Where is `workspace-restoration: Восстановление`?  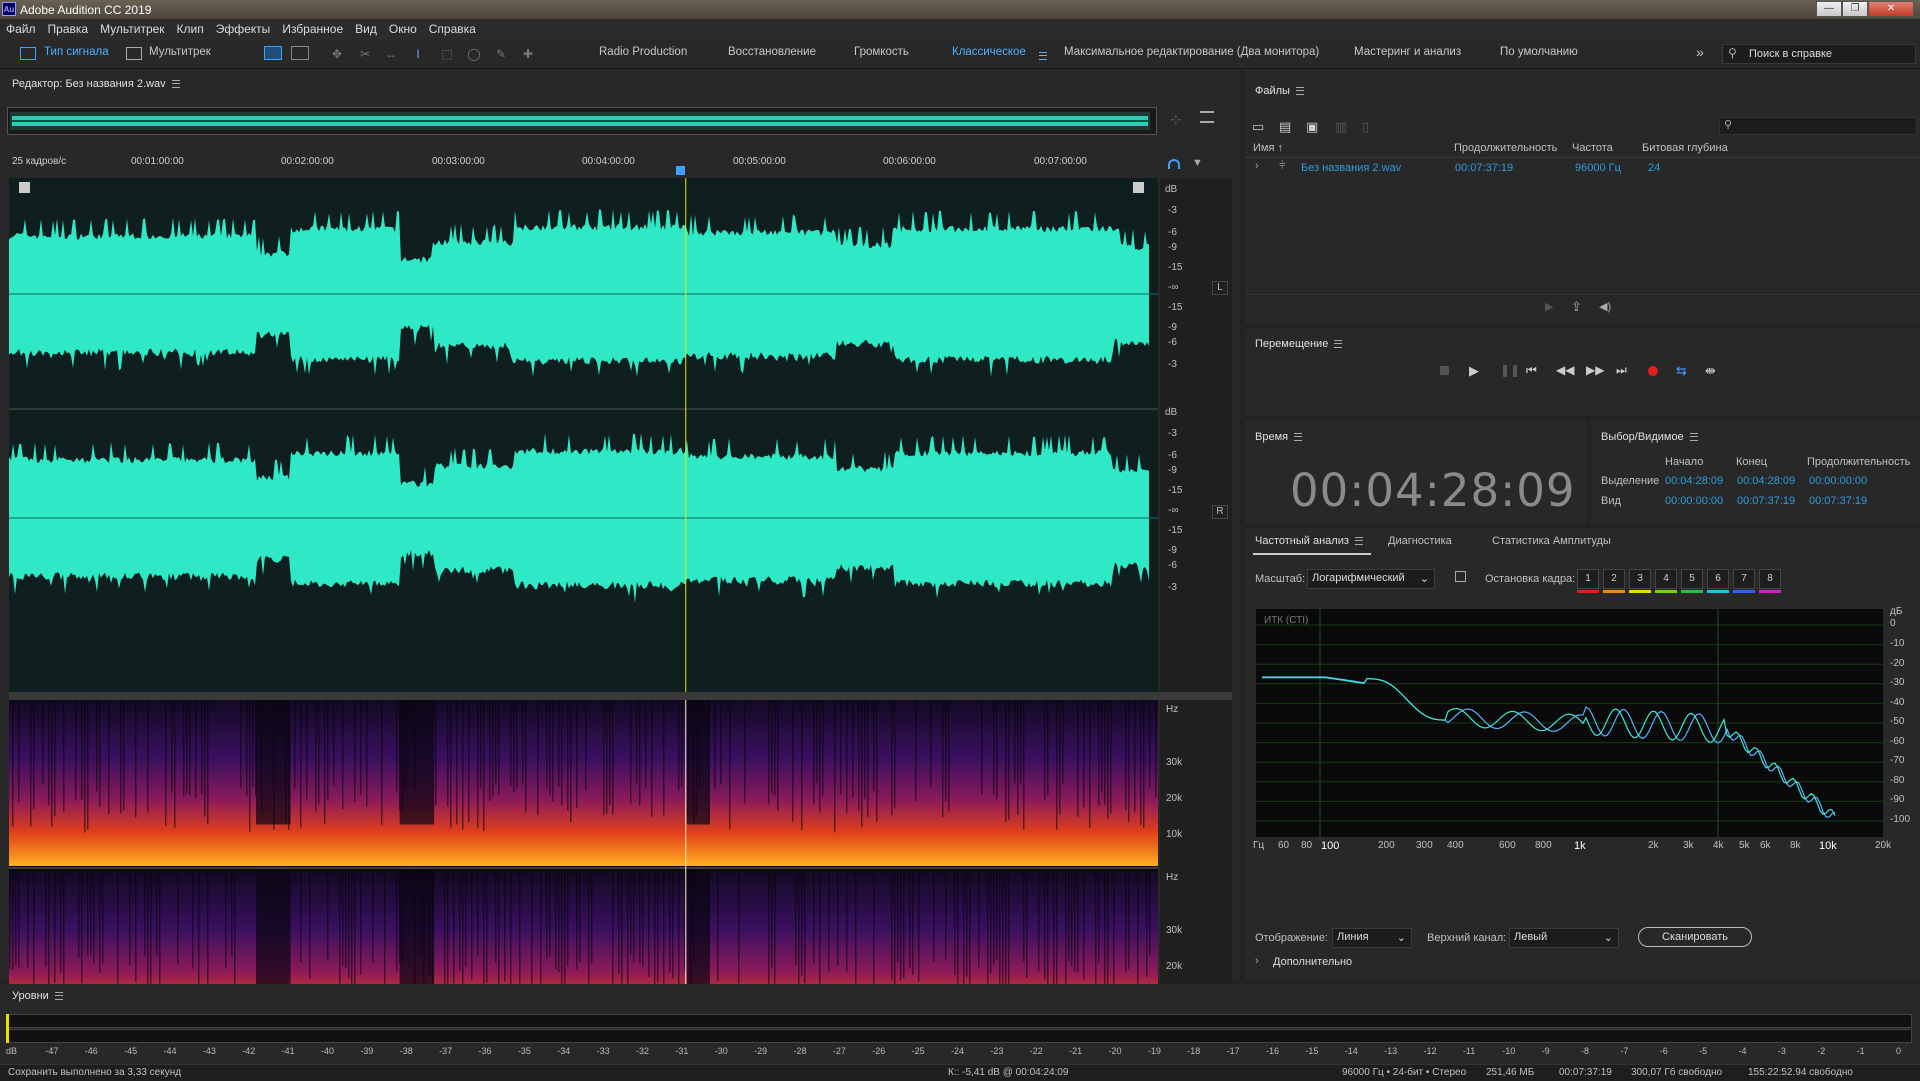
workspace-restoration: Восстановление is located at coordinates (772, 52).